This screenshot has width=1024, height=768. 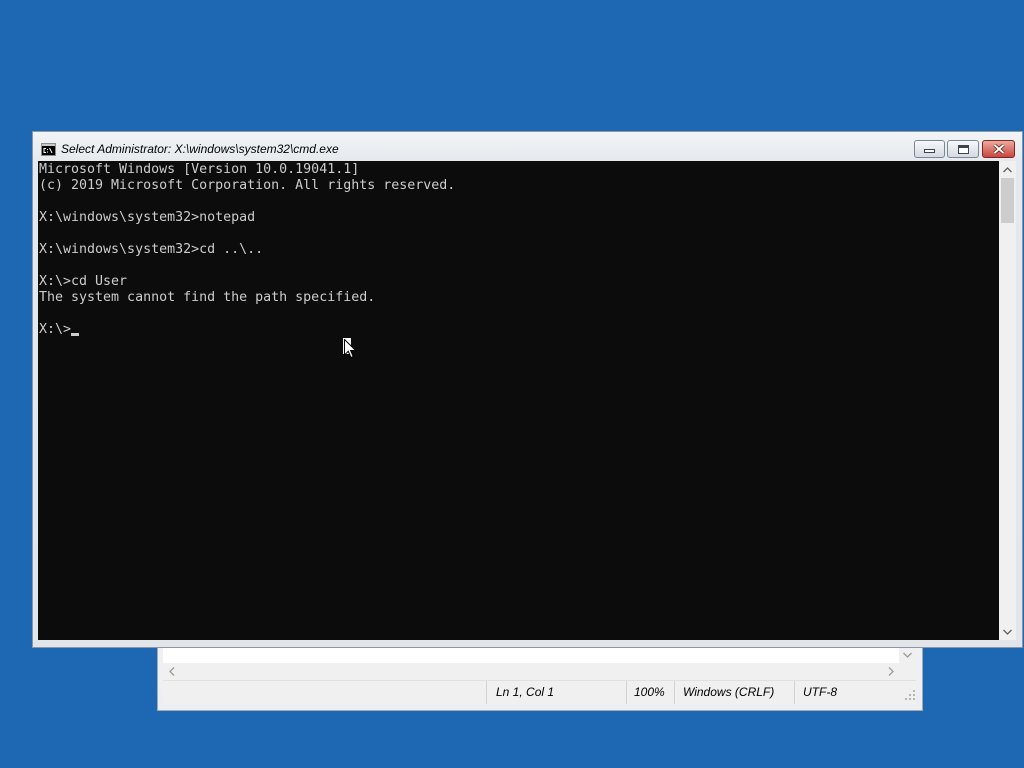 I want to click on console-line: Microsoft Windows [Version 10.0.19041.1], so click(x=199, y=169).